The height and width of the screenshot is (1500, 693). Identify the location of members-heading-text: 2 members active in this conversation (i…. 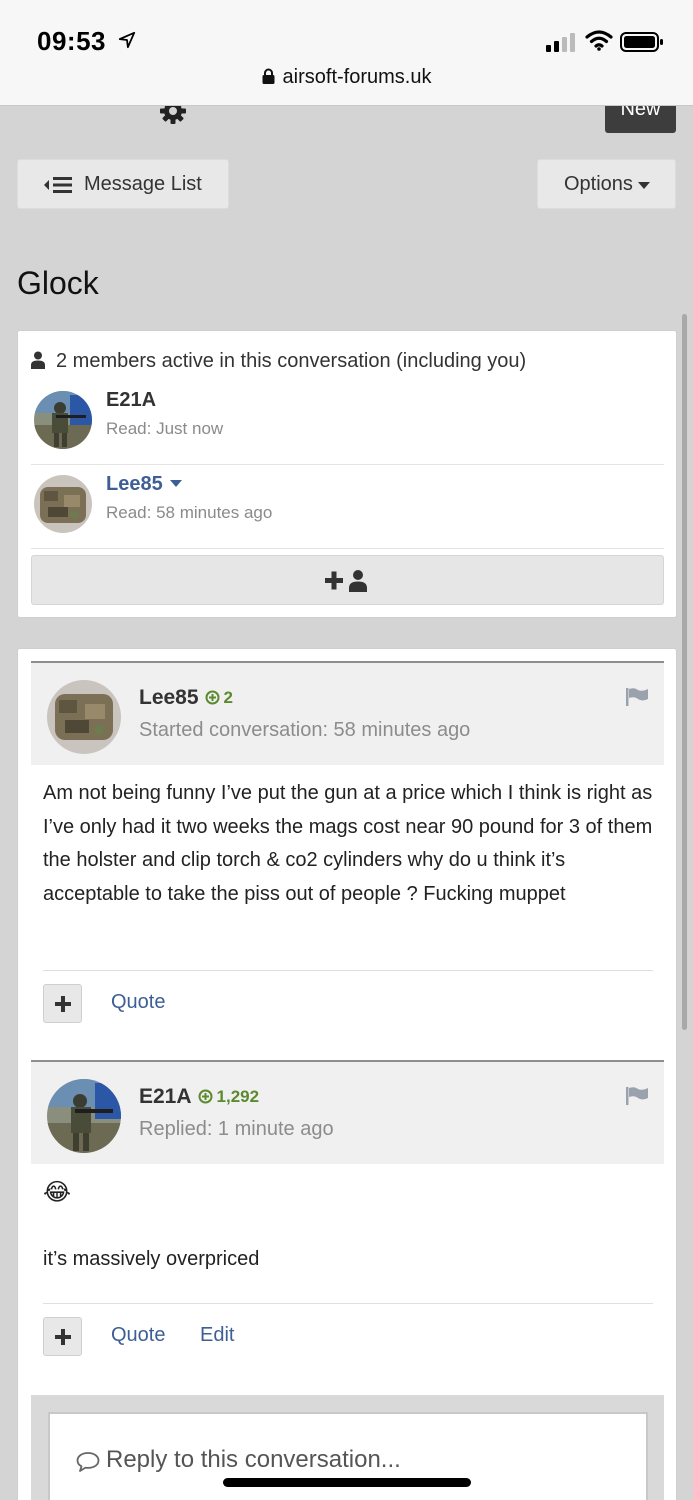
(291, 361).